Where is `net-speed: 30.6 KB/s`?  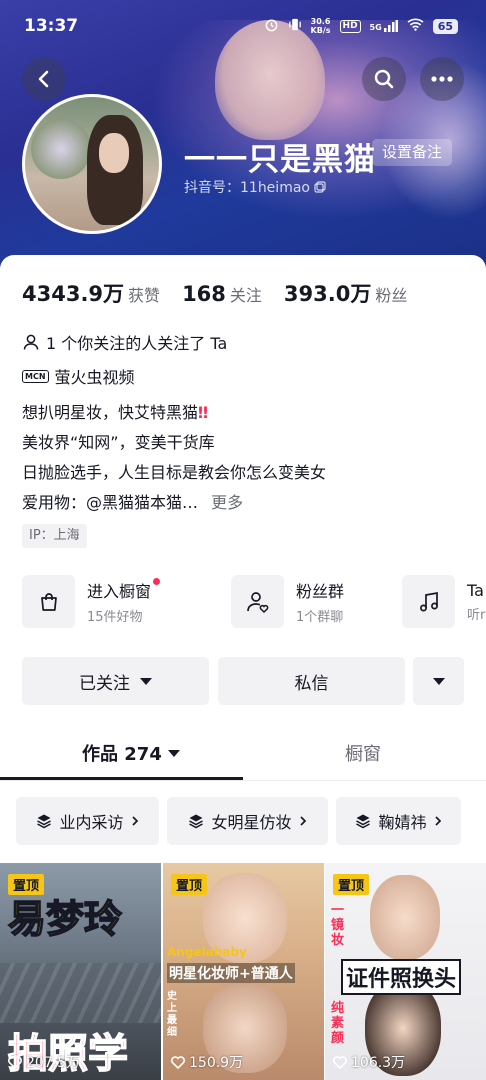
net-speed: 30.6 KB/s is located at coordinates (320, 26).